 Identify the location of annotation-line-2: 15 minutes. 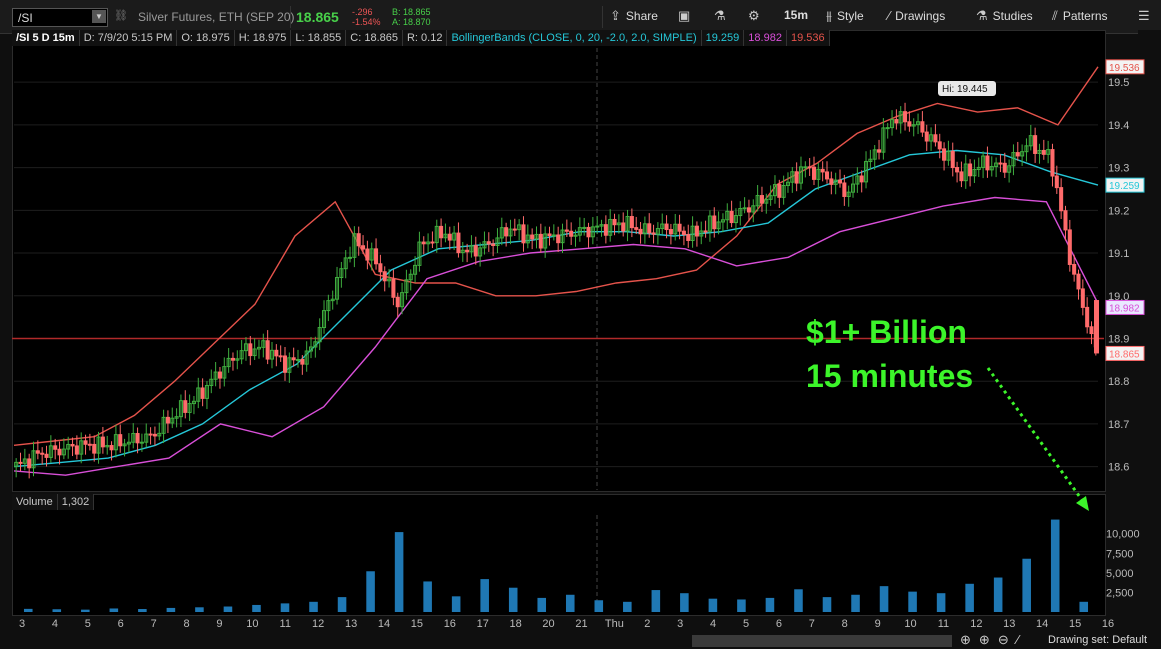
(890, 376).